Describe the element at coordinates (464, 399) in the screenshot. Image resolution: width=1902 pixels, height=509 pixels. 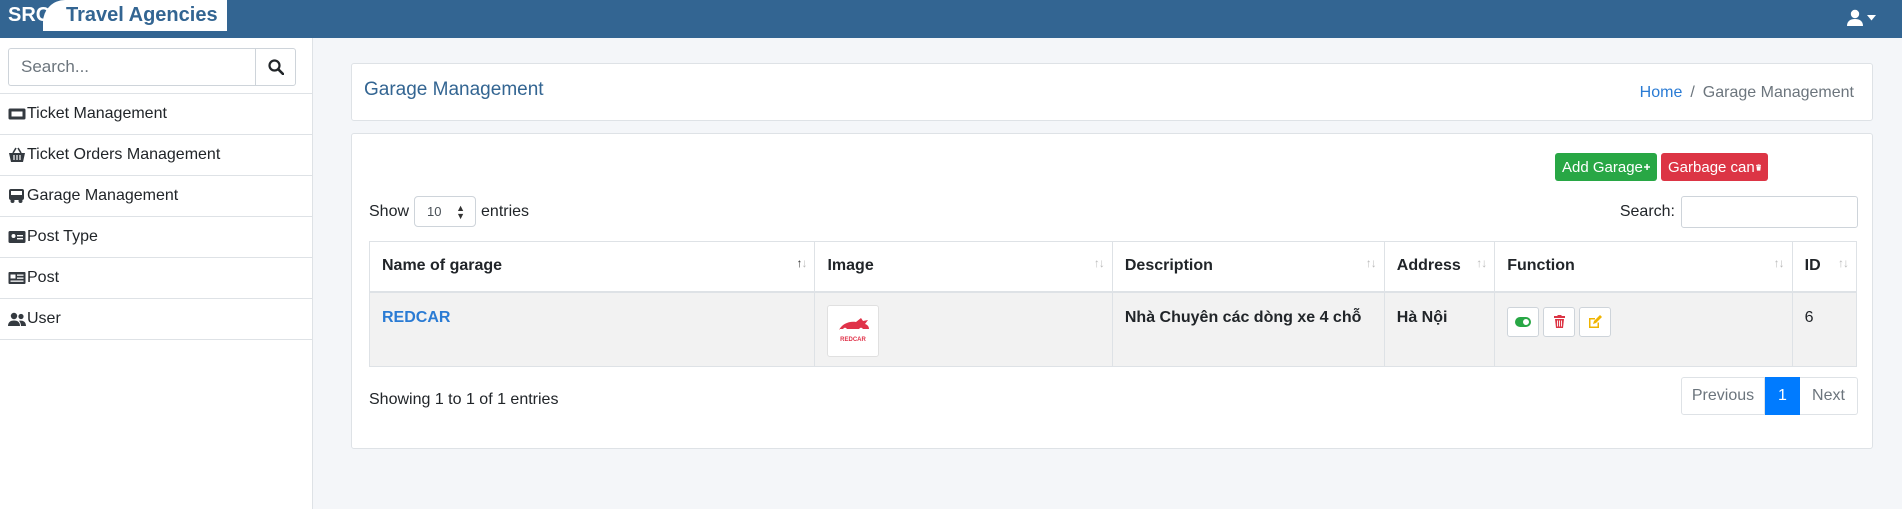
I see `table-info: Showing 1 to 1 of 1 entries` at that location.